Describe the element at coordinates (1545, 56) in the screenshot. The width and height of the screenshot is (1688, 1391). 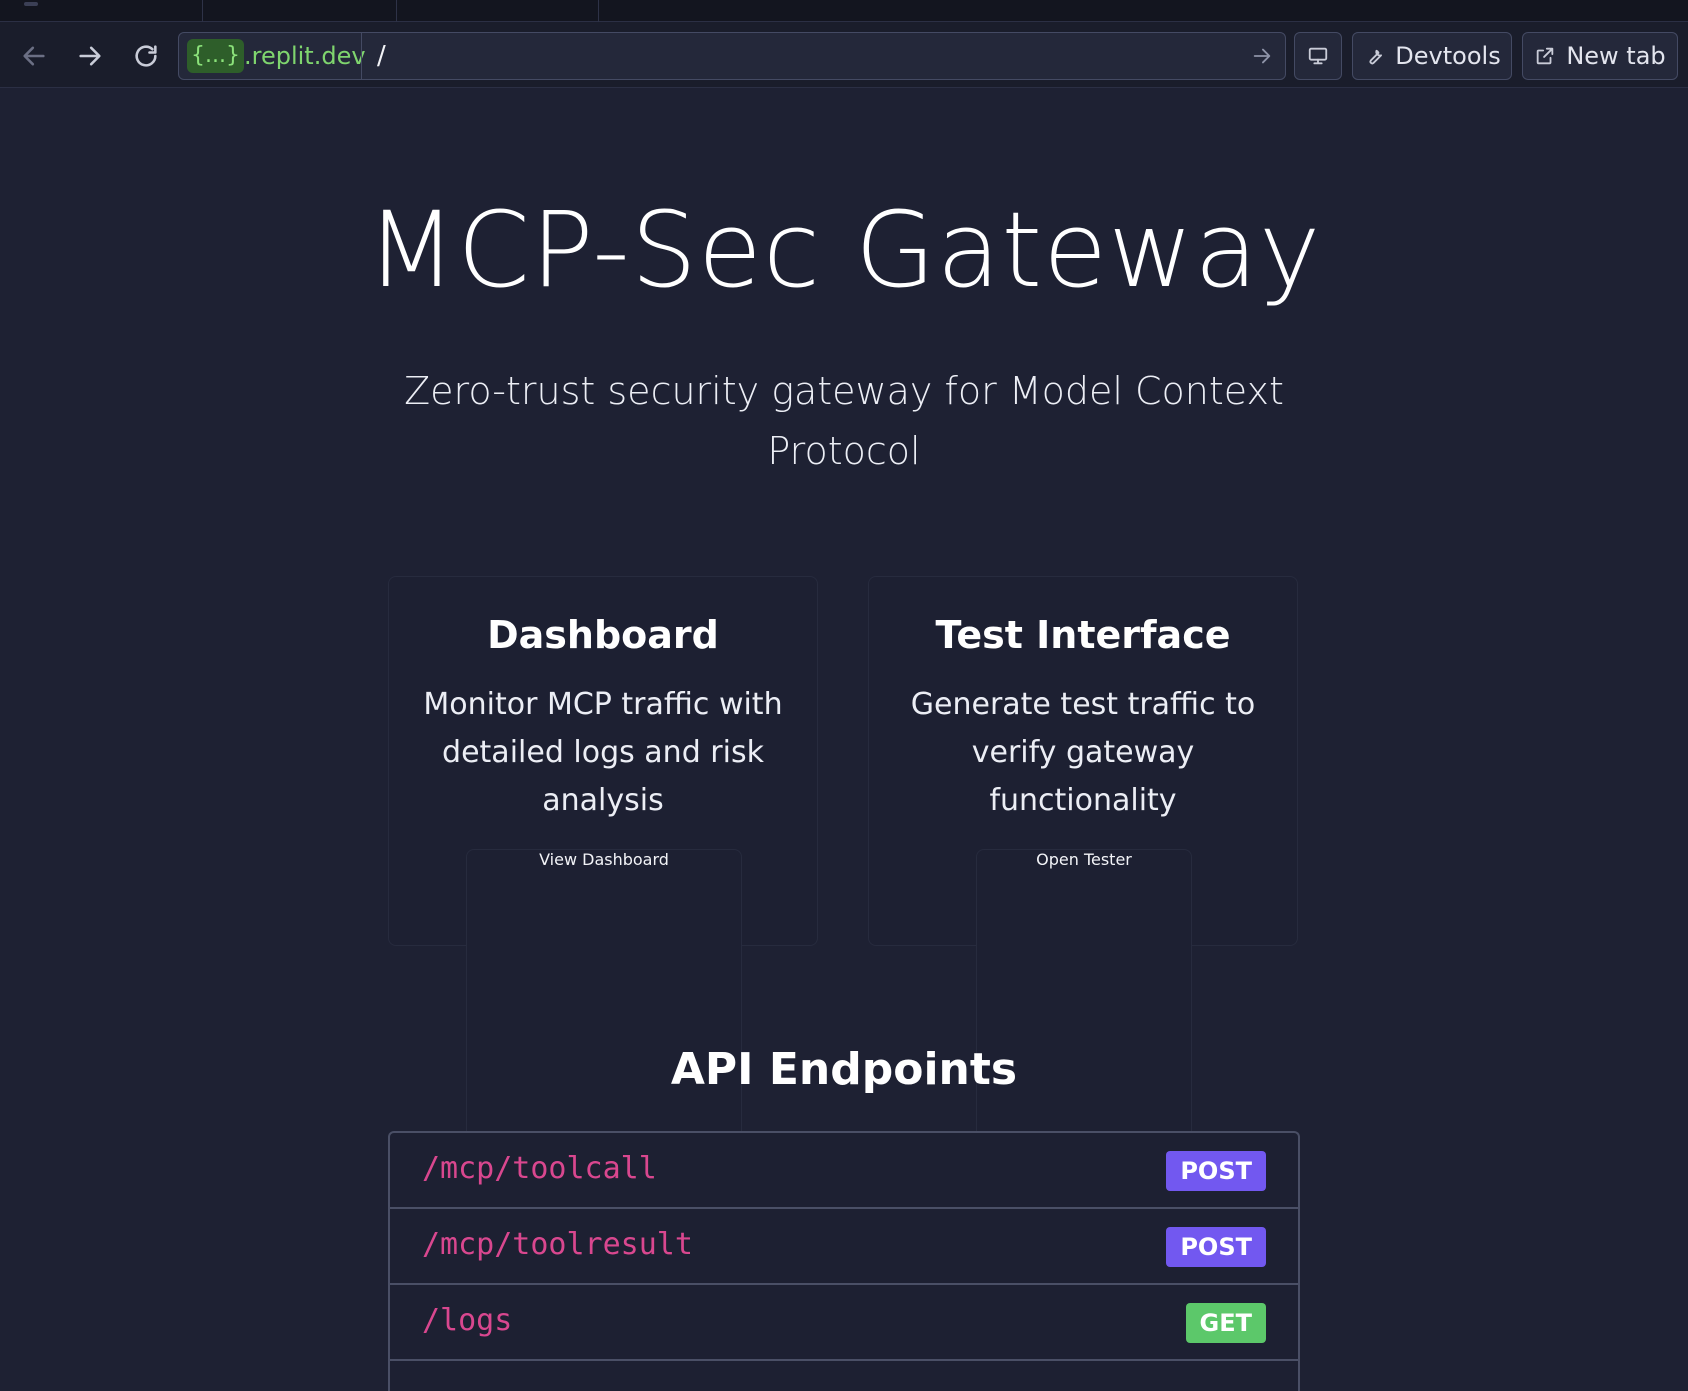
I see `external-link-icon` at that location.